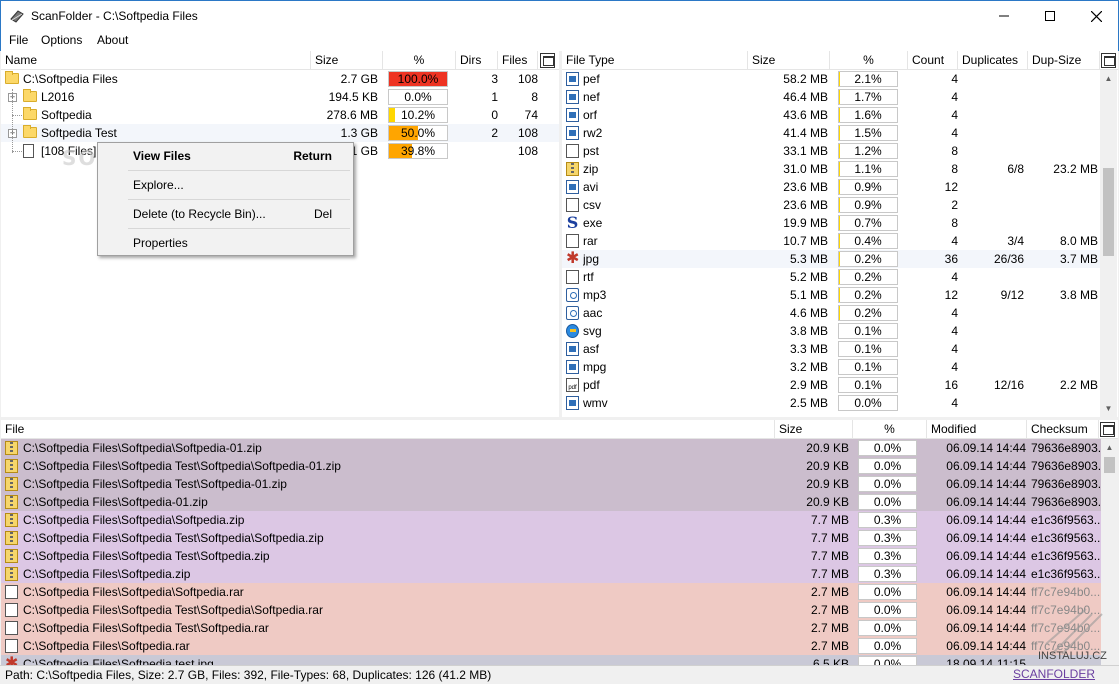 The image size is (1119, 684). What do you see at coordinates (805, 223) in the screenshot?
I see `file-type-size: 19.9 MB` at bounding box center [805, 223].